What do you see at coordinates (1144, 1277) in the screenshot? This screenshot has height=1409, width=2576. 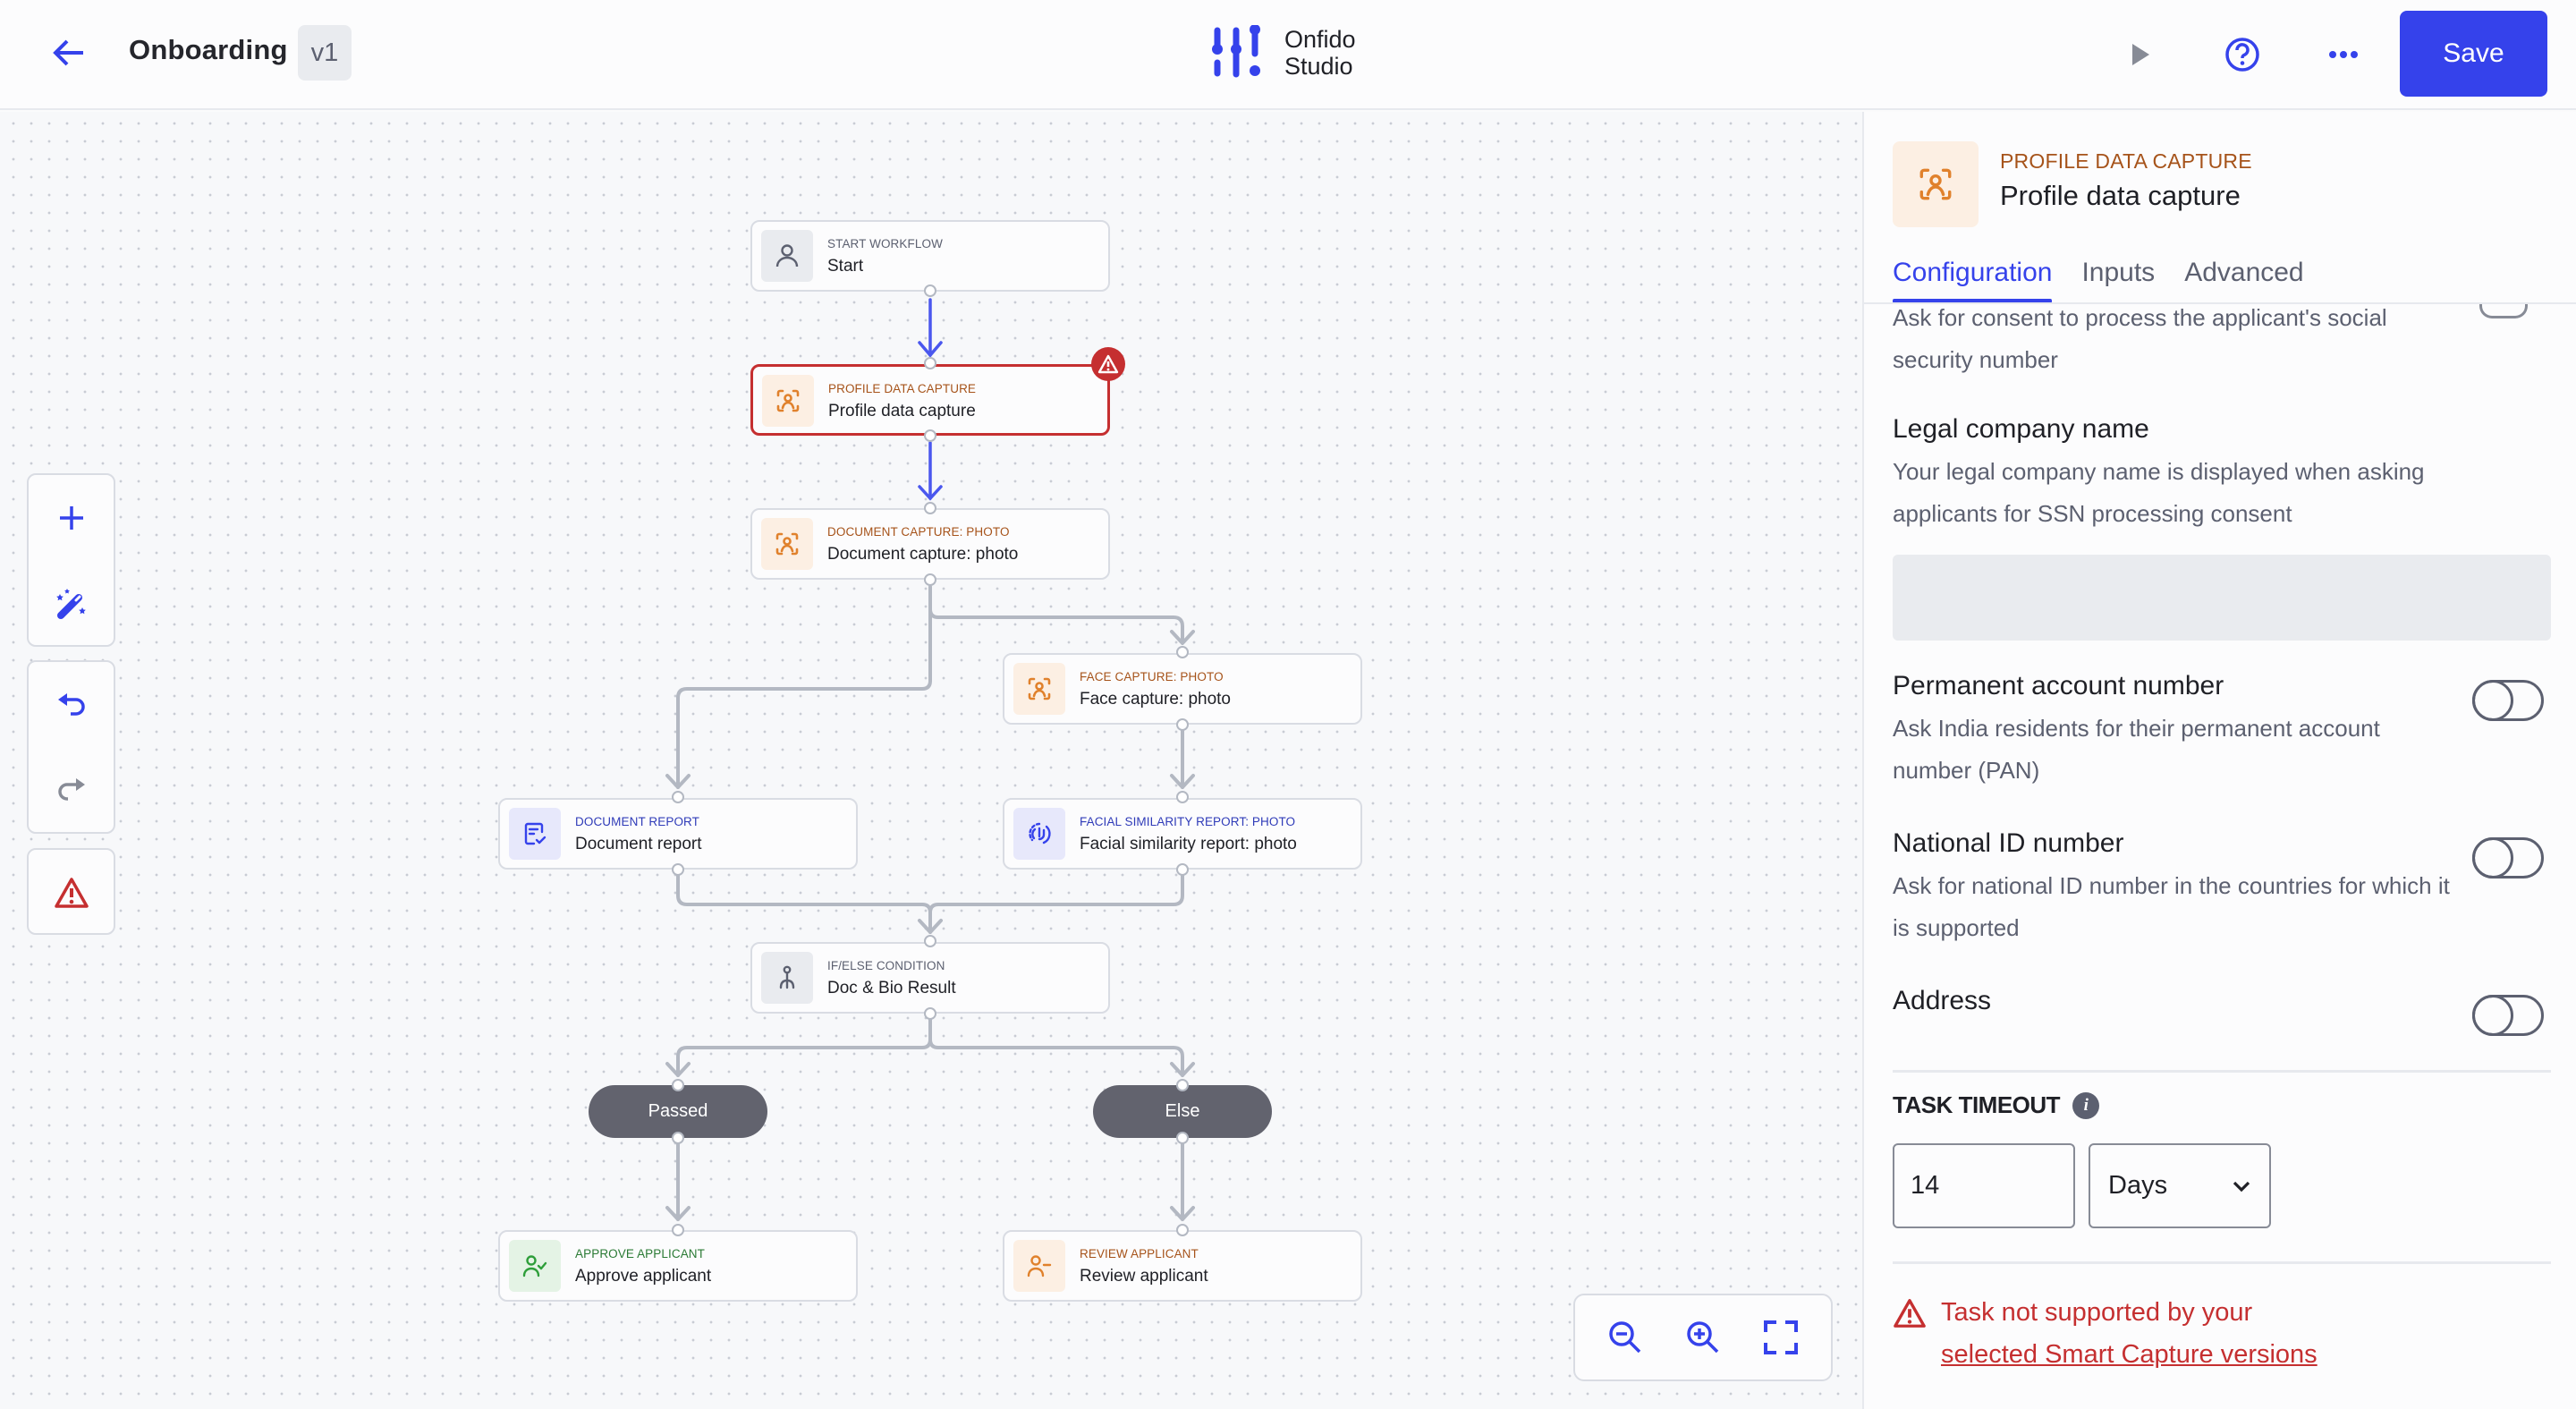 I see `node-label: Review applicant` at bounding box center [1144, 1277].